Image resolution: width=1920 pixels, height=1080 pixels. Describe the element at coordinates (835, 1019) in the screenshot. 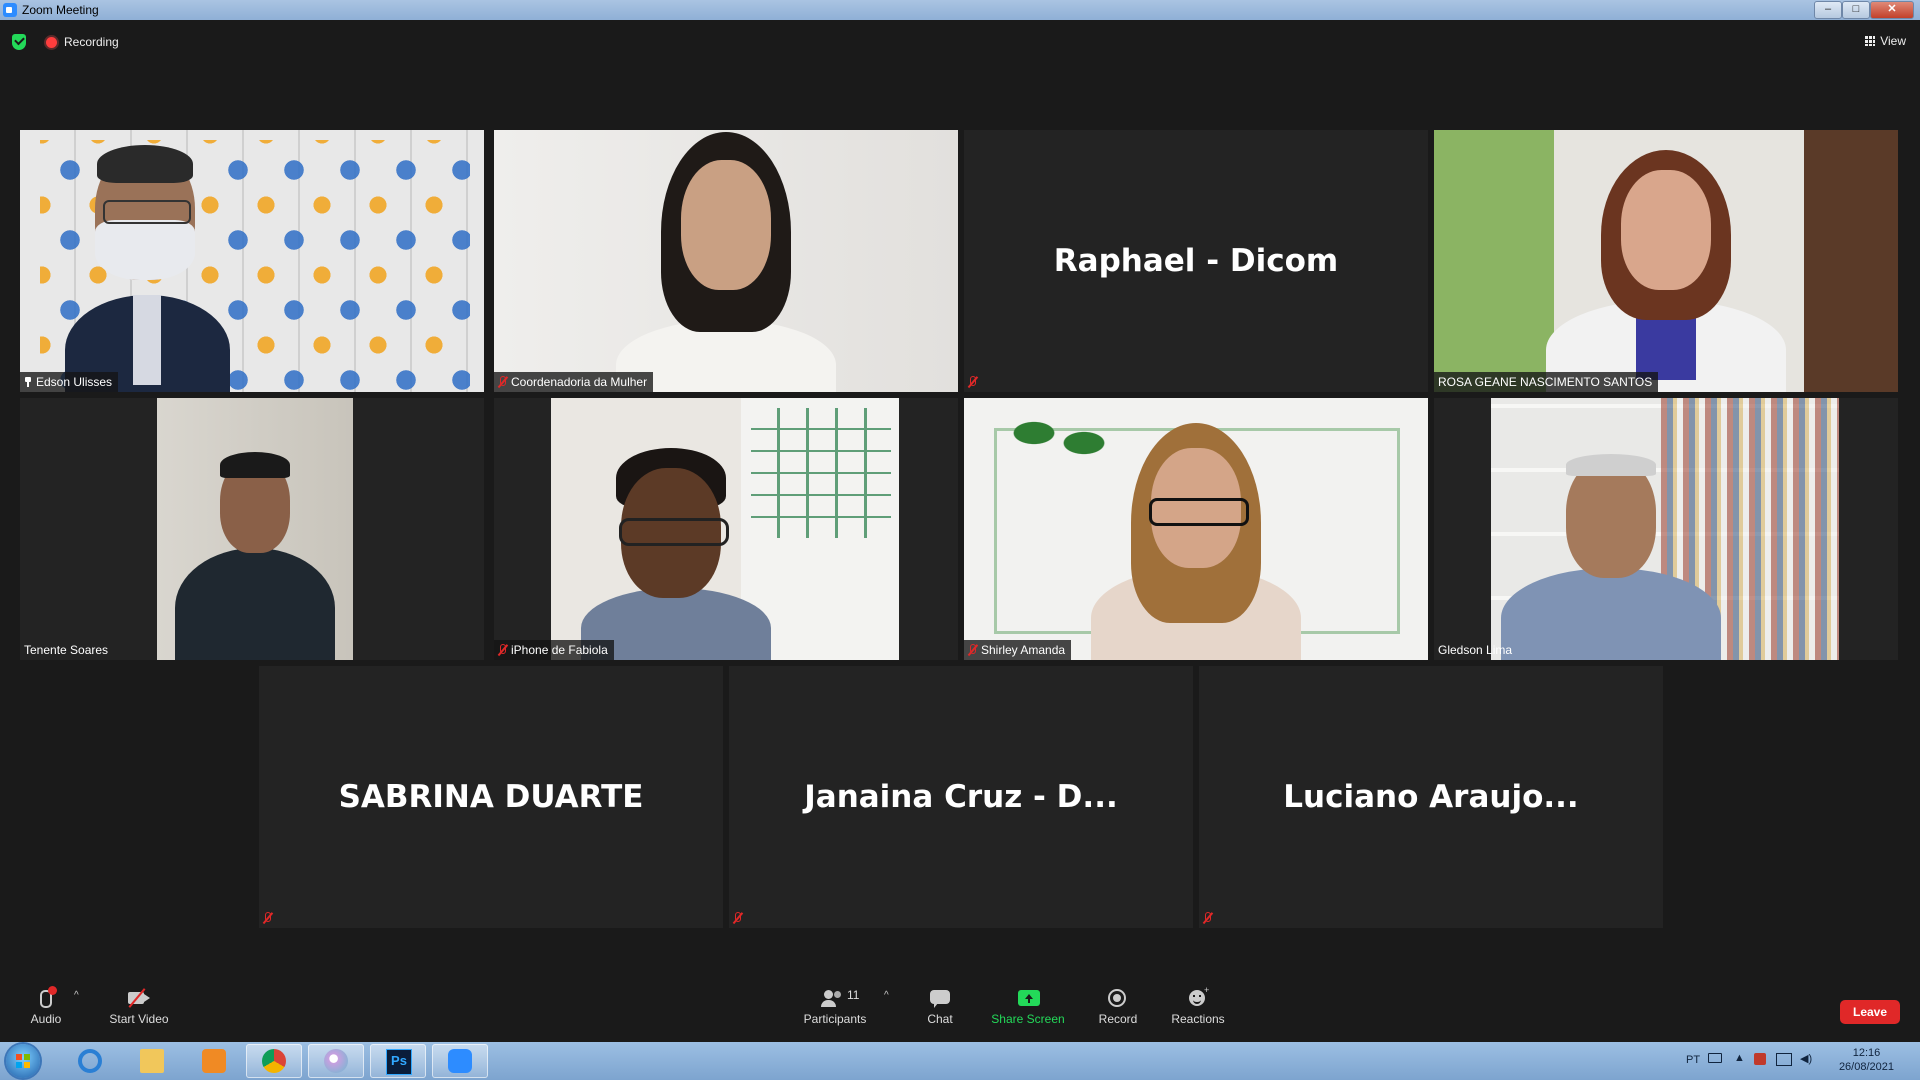

I see `participants-label: Participants` at that location.